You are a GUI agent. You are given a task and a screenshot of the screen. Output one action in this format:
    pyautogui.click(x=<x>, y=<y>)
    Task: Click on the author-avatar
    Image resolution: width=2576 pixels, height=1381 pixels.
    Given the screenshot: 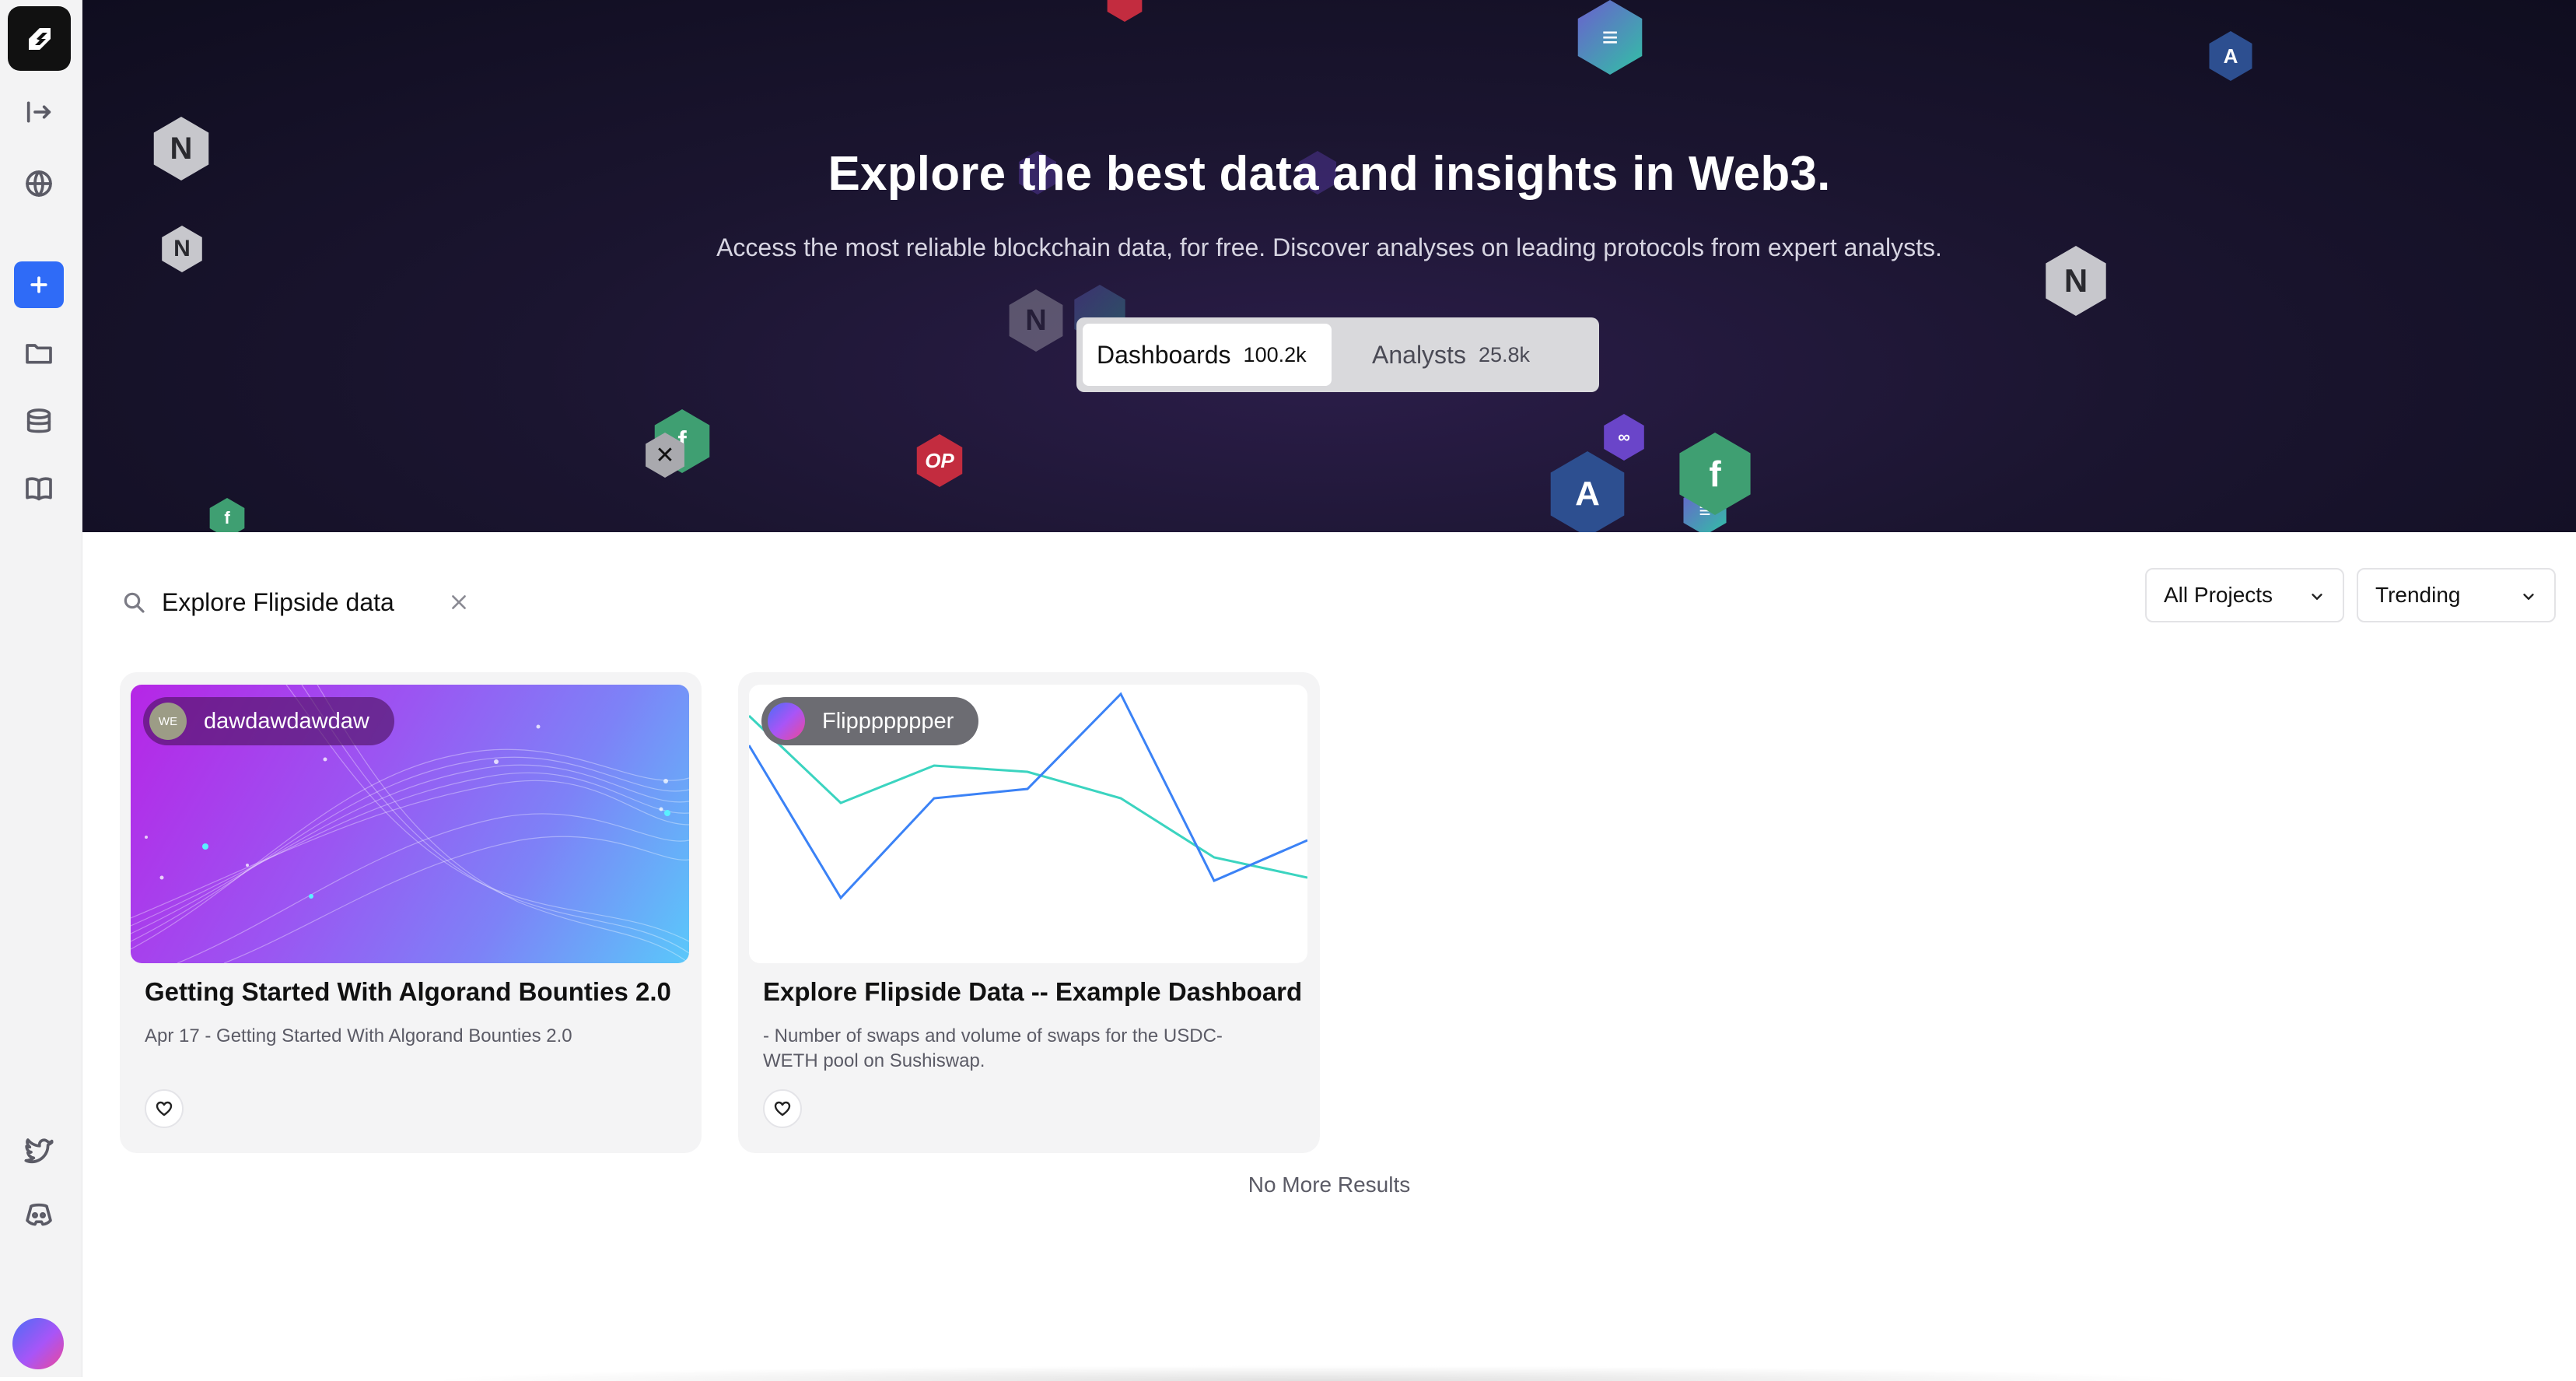 What is the action you would take?
    pyautogui.click(x=787, y=721)
    